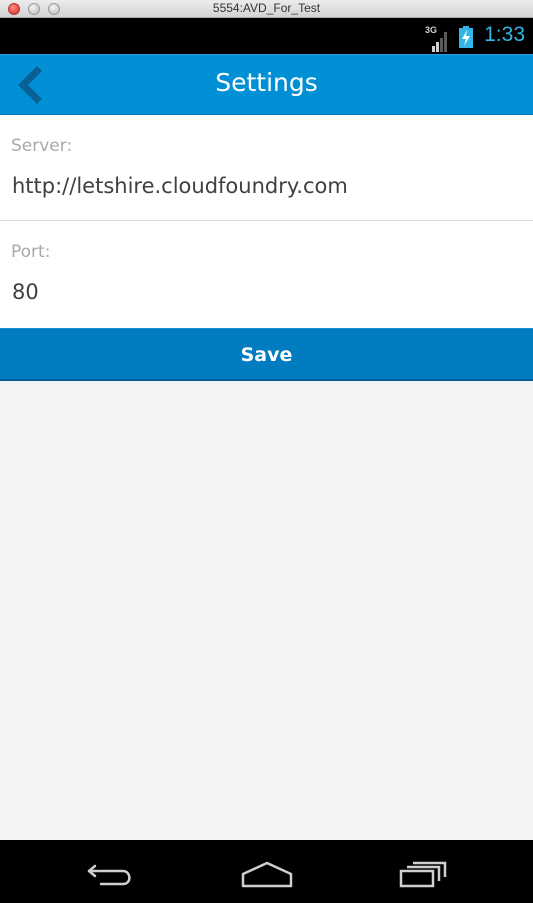 This screenshot has width=533, height=903. What do you see at coordinates (266, 274) in the screenshot?
I see `port-field-group: Port:` at bounding box center [266, 274].